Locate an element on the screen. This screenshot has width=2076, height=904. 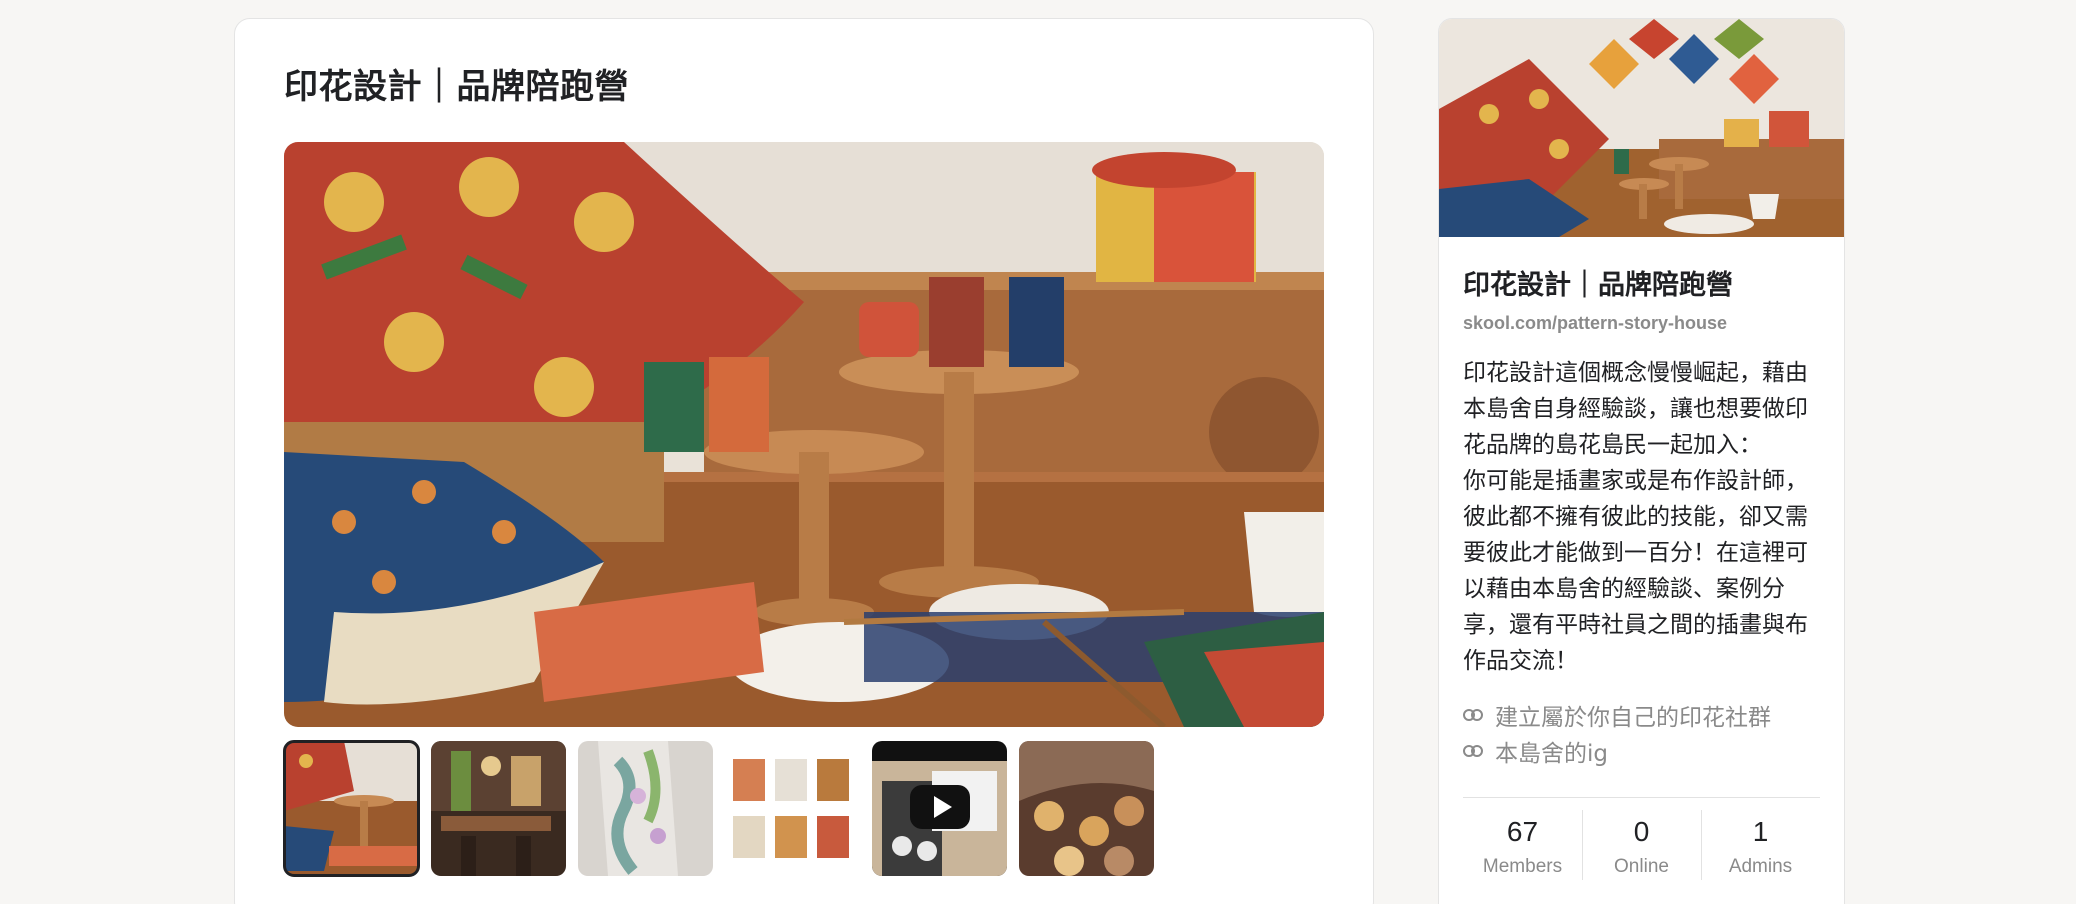
group-stats: 67 Members 0 Online 1 Admins is located at coordinates (1641, 844).